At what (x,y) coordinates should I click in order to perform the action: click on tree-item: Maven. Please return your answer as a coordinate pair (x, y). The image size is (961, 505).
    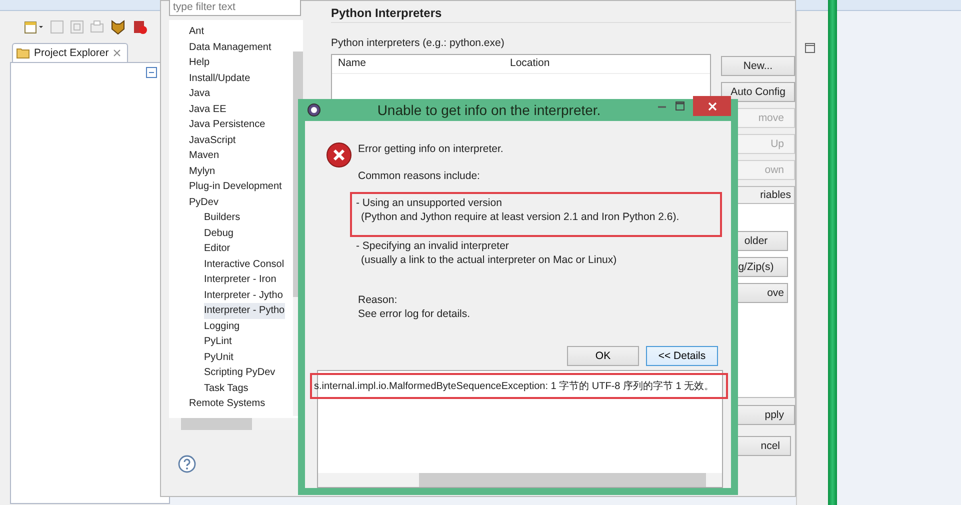
    Looking at the image, I should click on (204, 156).